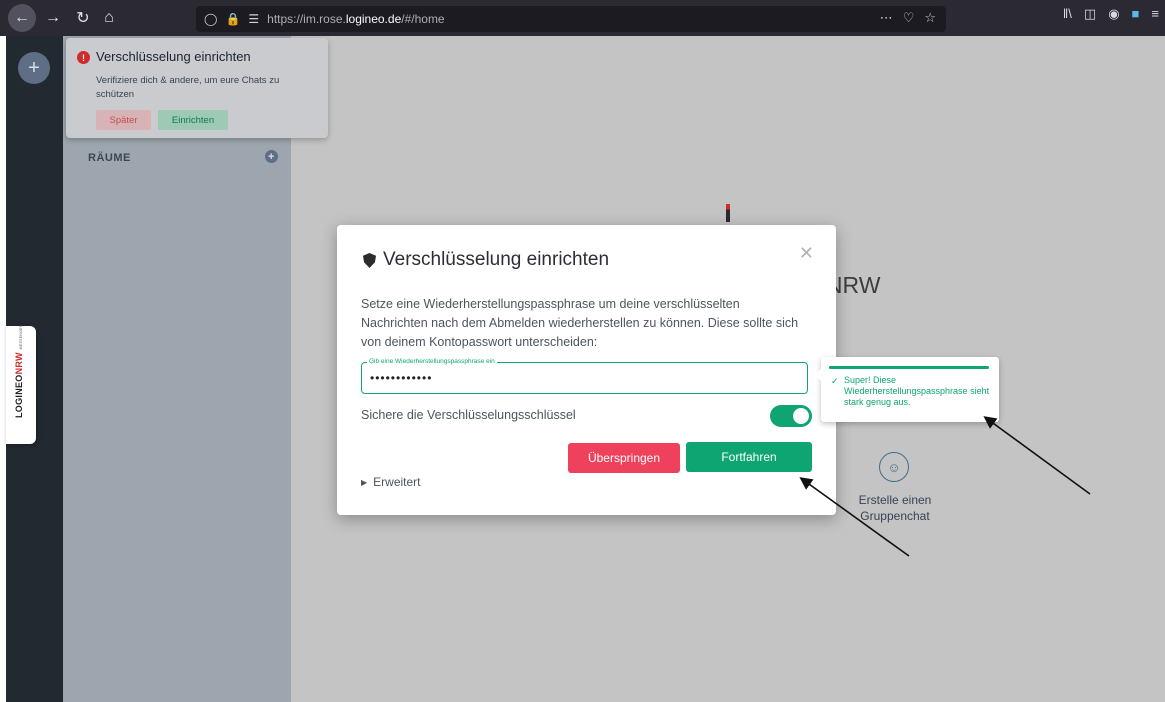 This screenshot has width=1165, height=702. Describe the element at coordinates (34, 68) in the screenshot. I see `create-space-button: +` at that location.